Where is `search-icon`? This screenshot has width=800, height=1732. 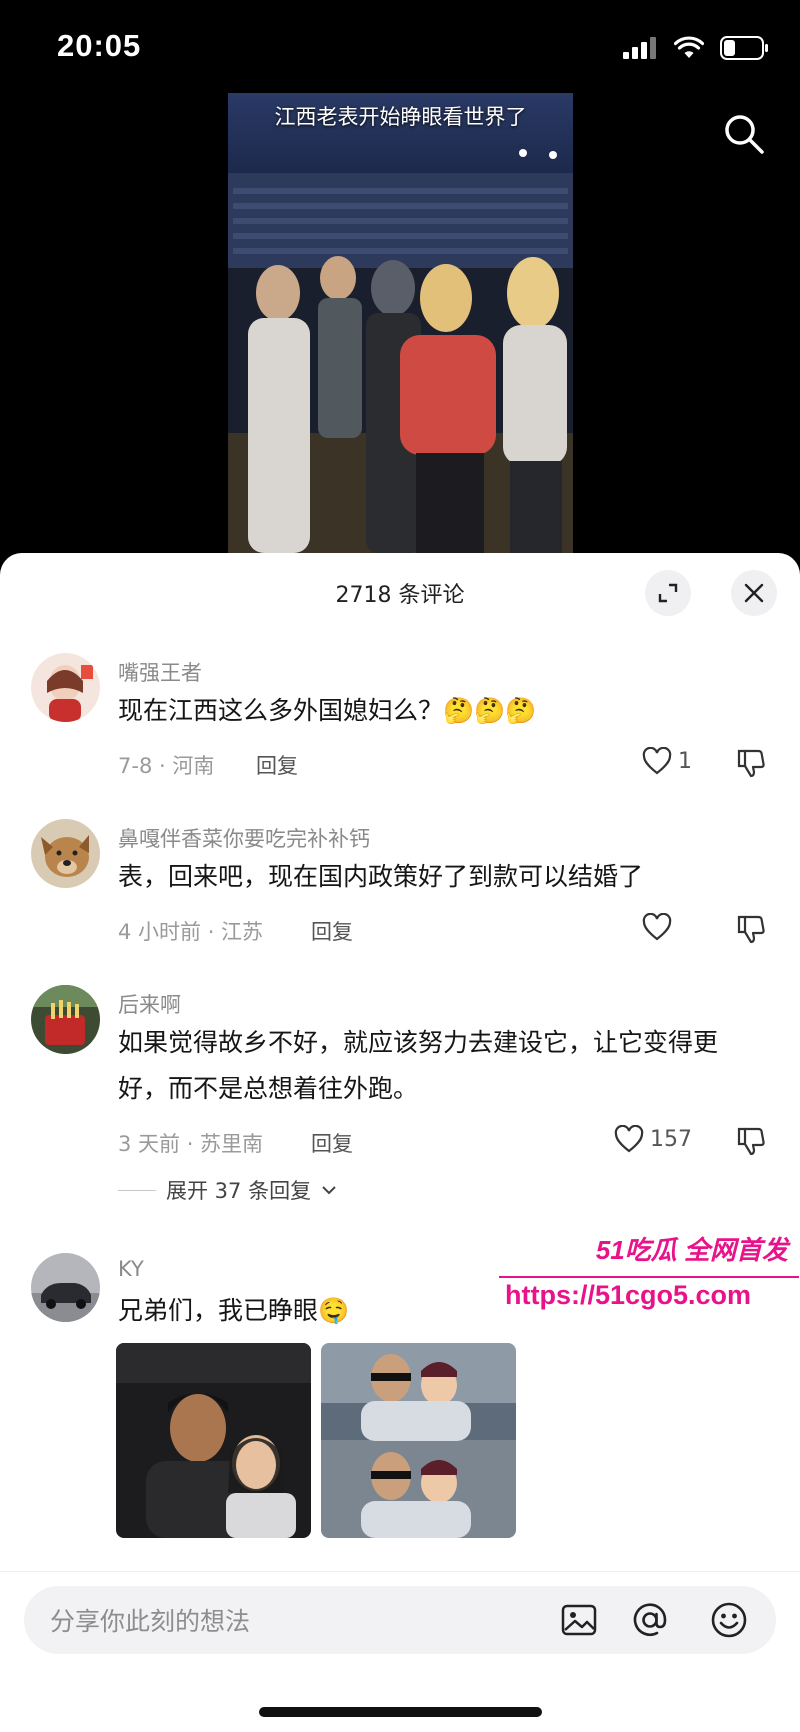 search-icon is located at coordinates (744, 134).